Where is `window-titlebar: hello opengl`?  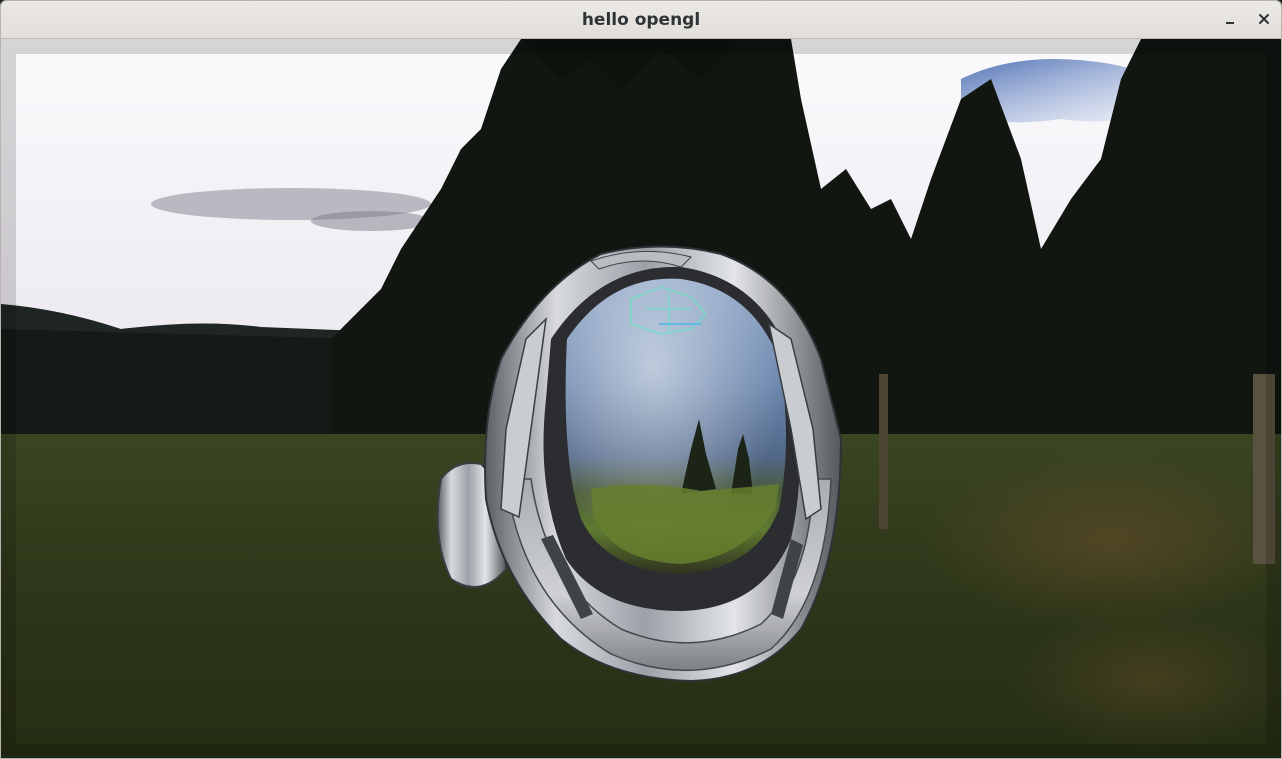 window-titlebar: hello opengl is located at coordinates (641, 20).